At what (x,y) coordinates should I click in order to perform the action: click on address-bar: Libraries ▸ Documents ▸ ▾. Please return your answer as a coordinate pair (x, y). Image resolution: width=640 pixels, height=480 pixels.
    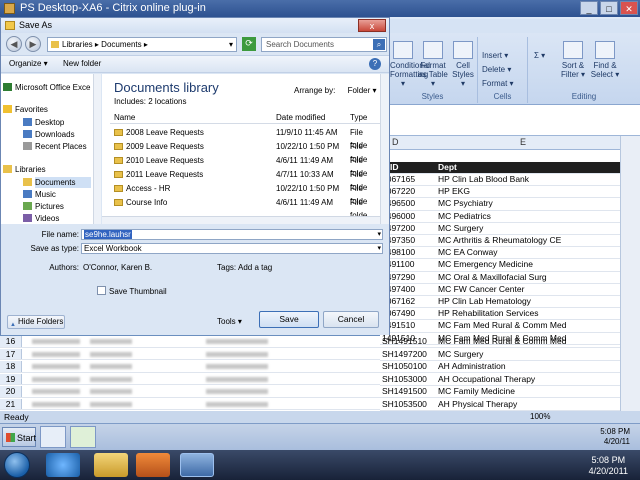
    Looking at the image, I should click on (142, 44).